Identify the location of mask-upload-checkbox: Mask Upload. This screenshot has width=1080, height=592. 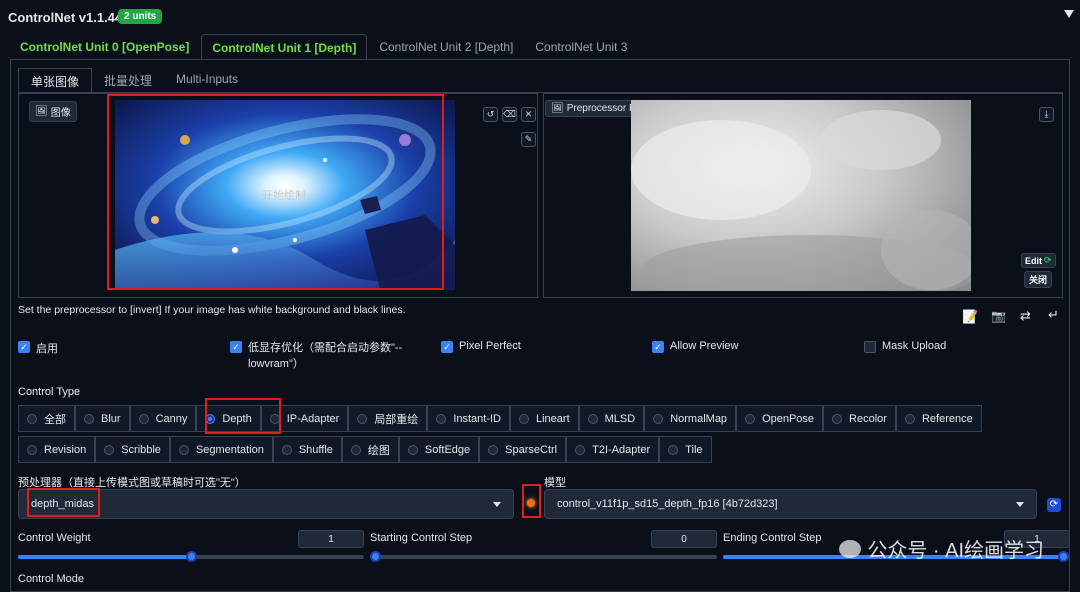
(905, 346).